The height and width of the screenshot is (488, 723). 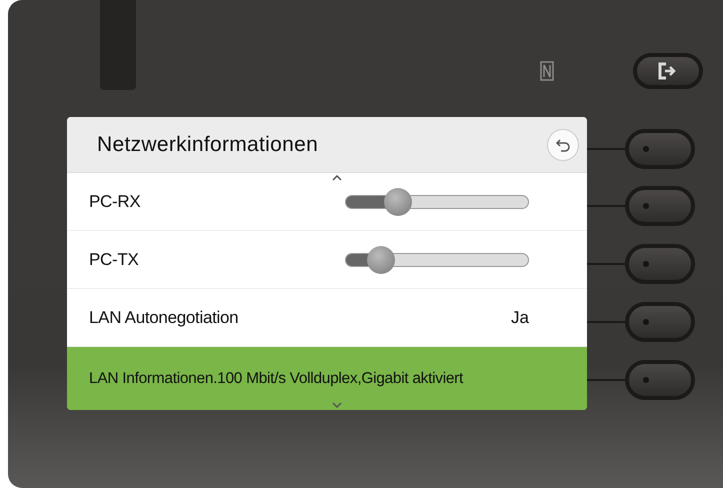 I want to click on scroll-down-icon, so click(x=337, y=405).